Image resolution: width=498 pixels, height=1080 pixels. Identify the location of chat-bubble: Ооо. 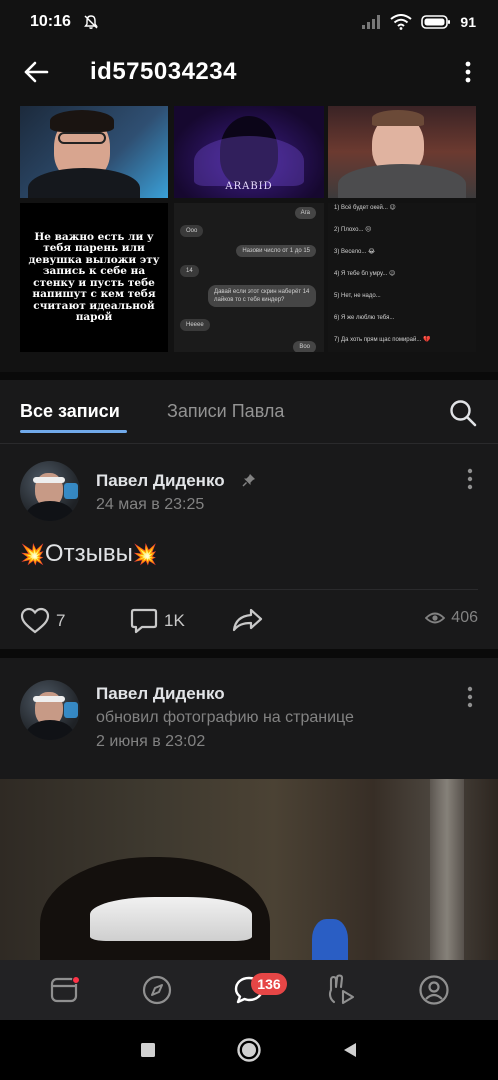
(192, 231).